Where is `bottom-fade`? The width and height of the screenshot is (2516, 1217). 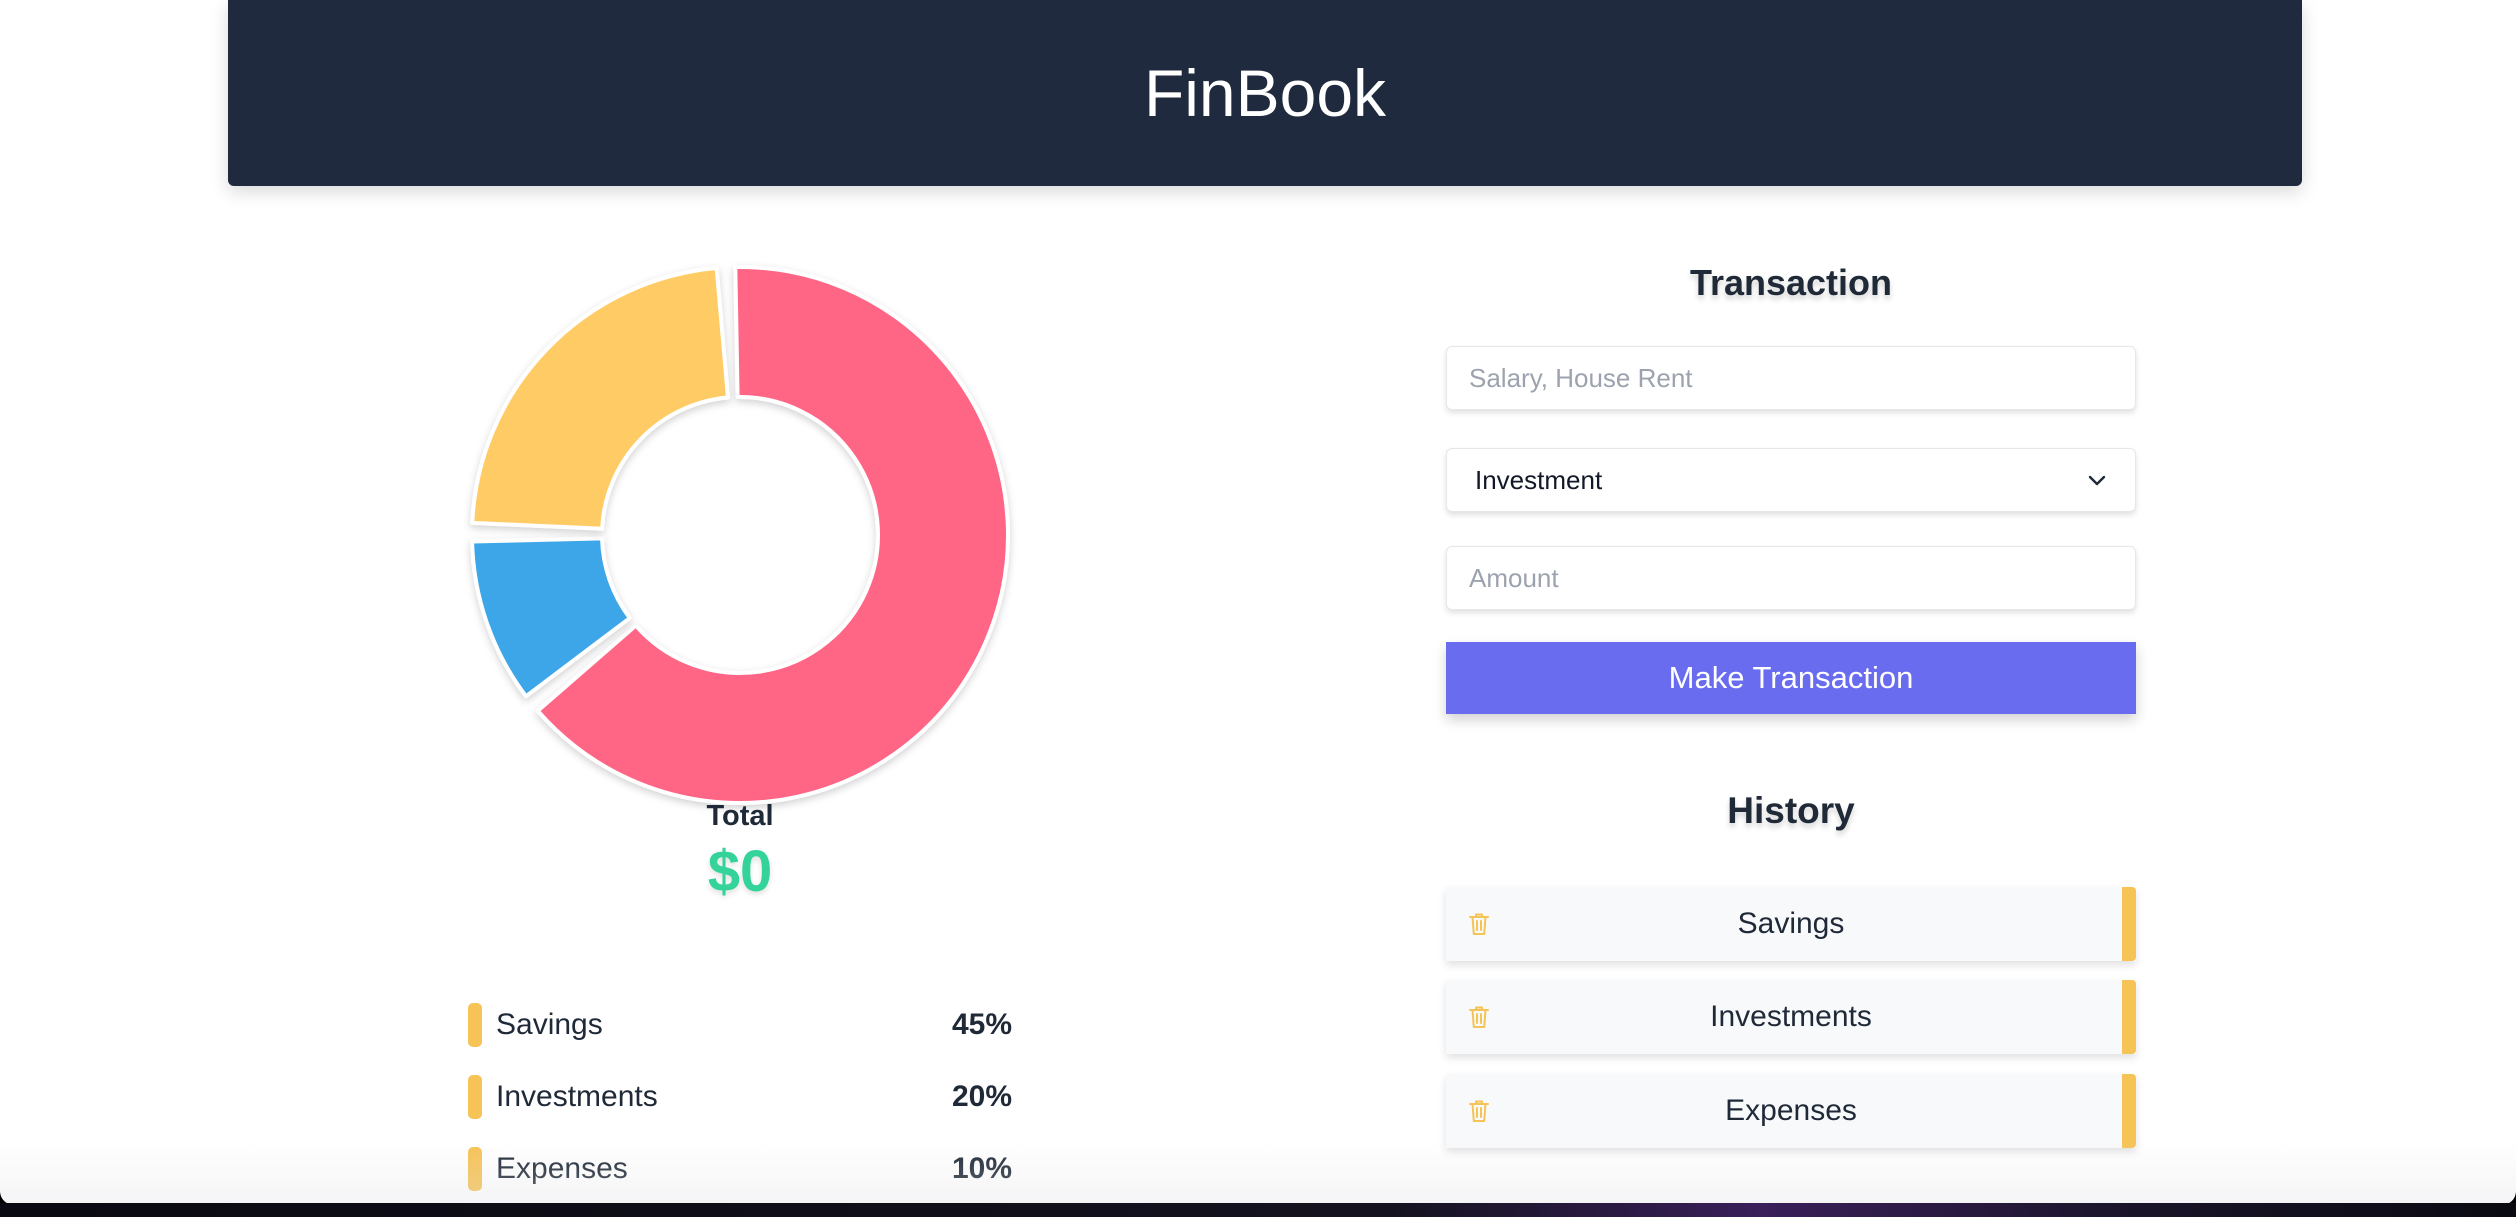
bottom-fade is located at coordinates (1258, 1172).